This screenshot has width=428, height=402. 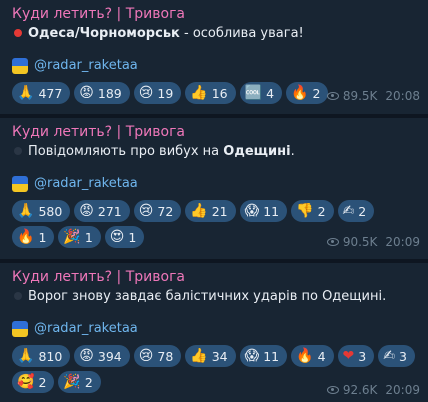 What do you see at coordinates (332, 242) in the screenshot?
I see `eye-icon` at bounding box center [332, 242].